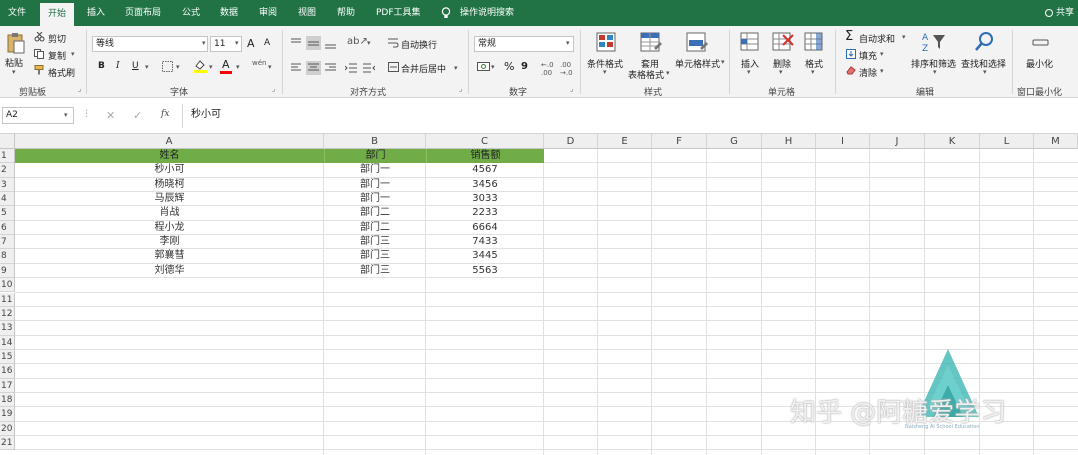  What do you see at coordinates (346, 13) in the screenshot?
I see `tab-help: 帮助` at bounding box center [346, 13].